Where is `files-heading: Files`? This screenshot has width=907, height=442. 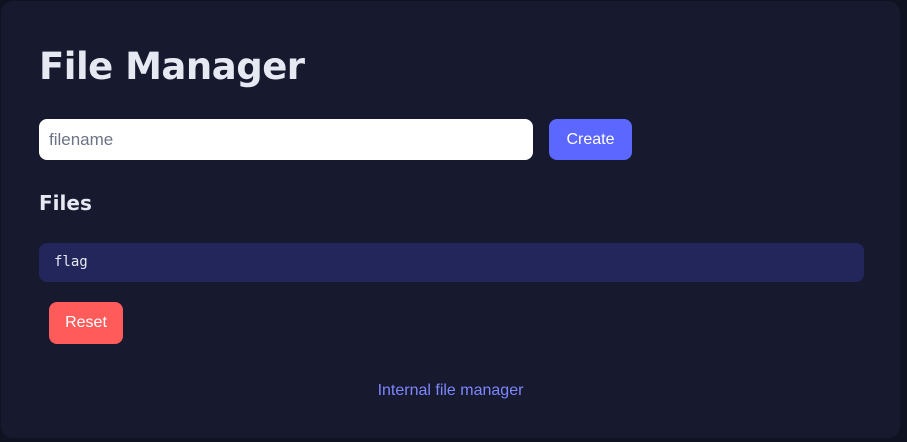 files-heading: Files is located at coordinates (65, 203).